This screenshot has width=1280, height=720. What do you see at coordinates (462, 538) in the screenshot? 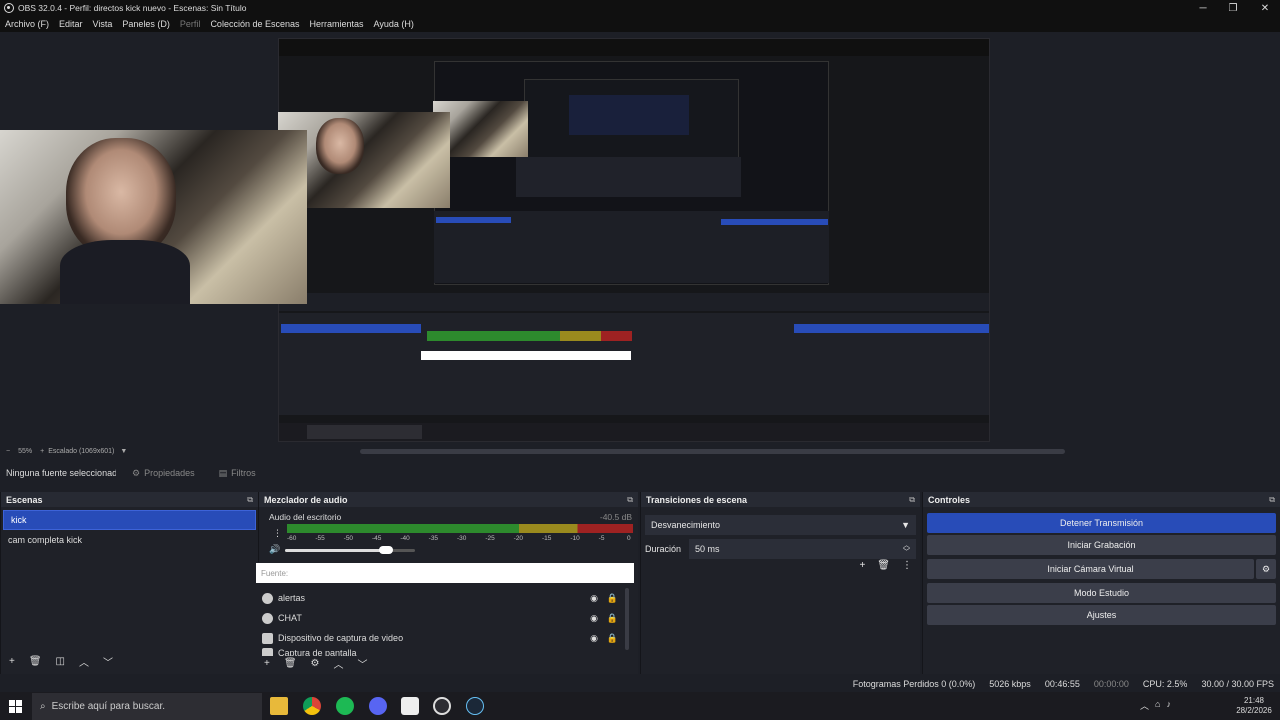
I see `meter-tick-label: -30` at bounding box center [462, 538].